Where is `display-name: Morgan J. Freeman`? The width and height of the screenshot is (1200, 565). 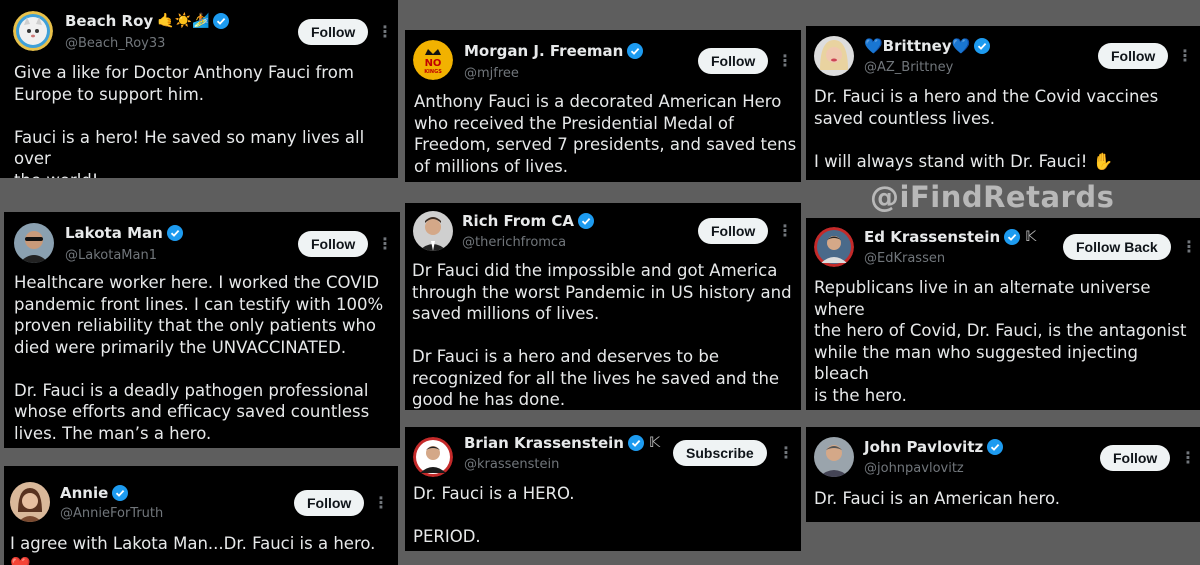 display-name: Morgan J. Freeman is located at coordinates (554, 51).